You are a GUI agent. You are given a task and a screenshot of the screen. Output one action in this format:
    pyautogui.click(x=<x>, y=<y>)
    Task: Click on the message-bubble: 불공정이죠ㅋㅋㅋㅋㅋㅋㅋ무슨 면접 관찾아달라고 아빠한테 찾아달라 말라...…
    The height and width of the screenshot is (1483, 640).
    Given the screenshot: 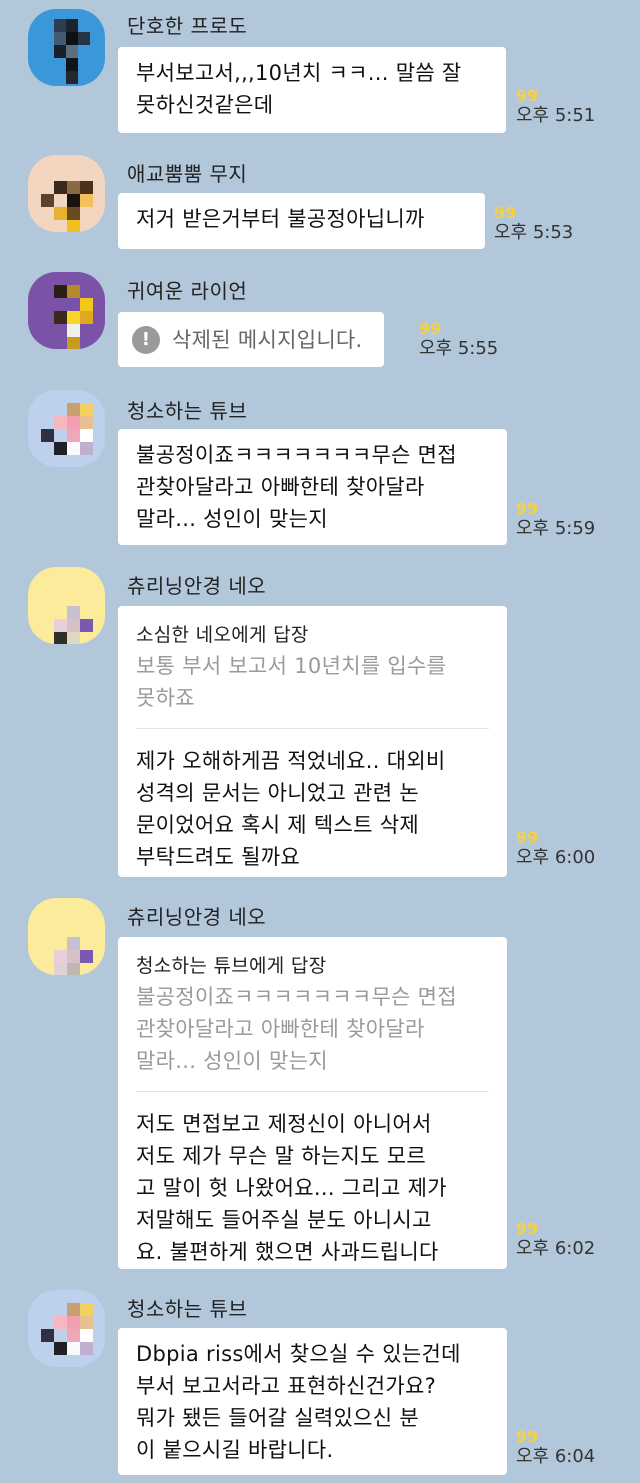 What is the action you would take?
    pyautogui.click(x=312, y=487)
    